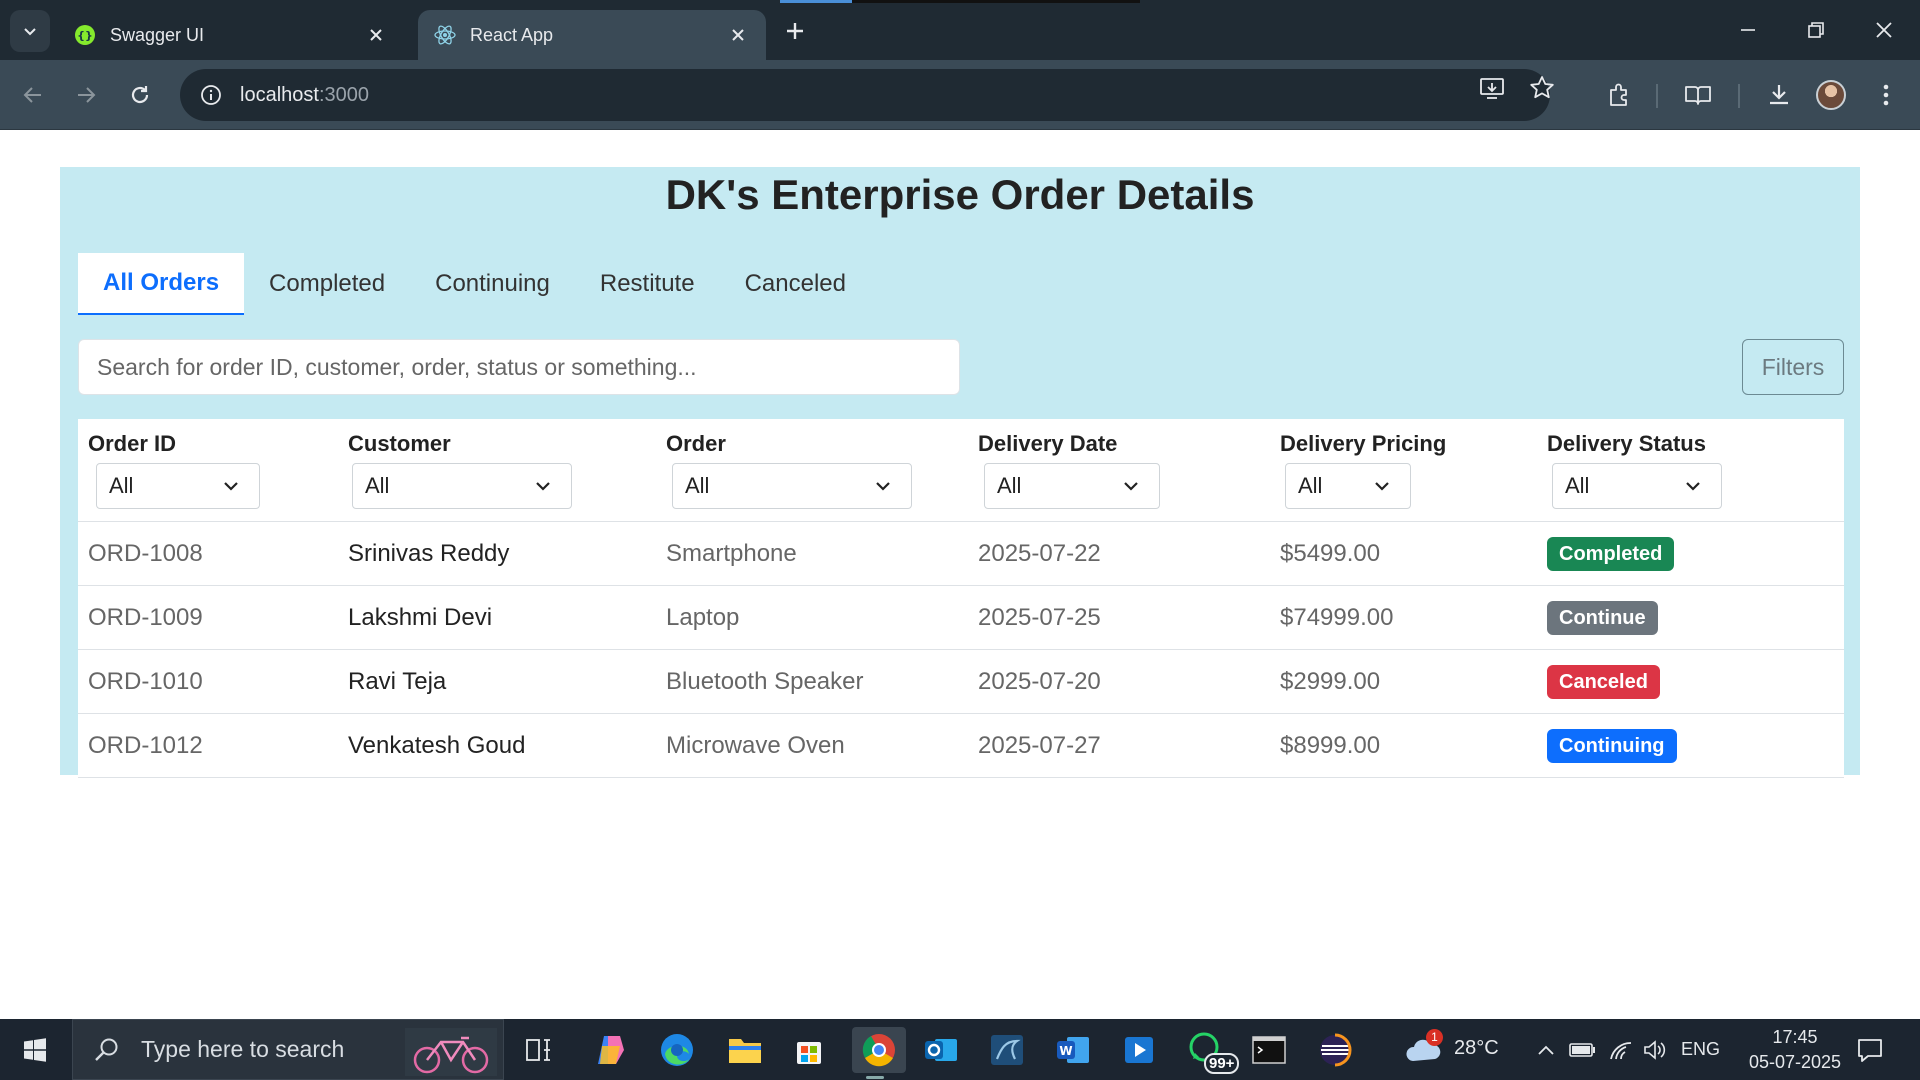 This screenshot has width=1920, height=1080. I want to click on terminal-icon, so click(1269, 1050).